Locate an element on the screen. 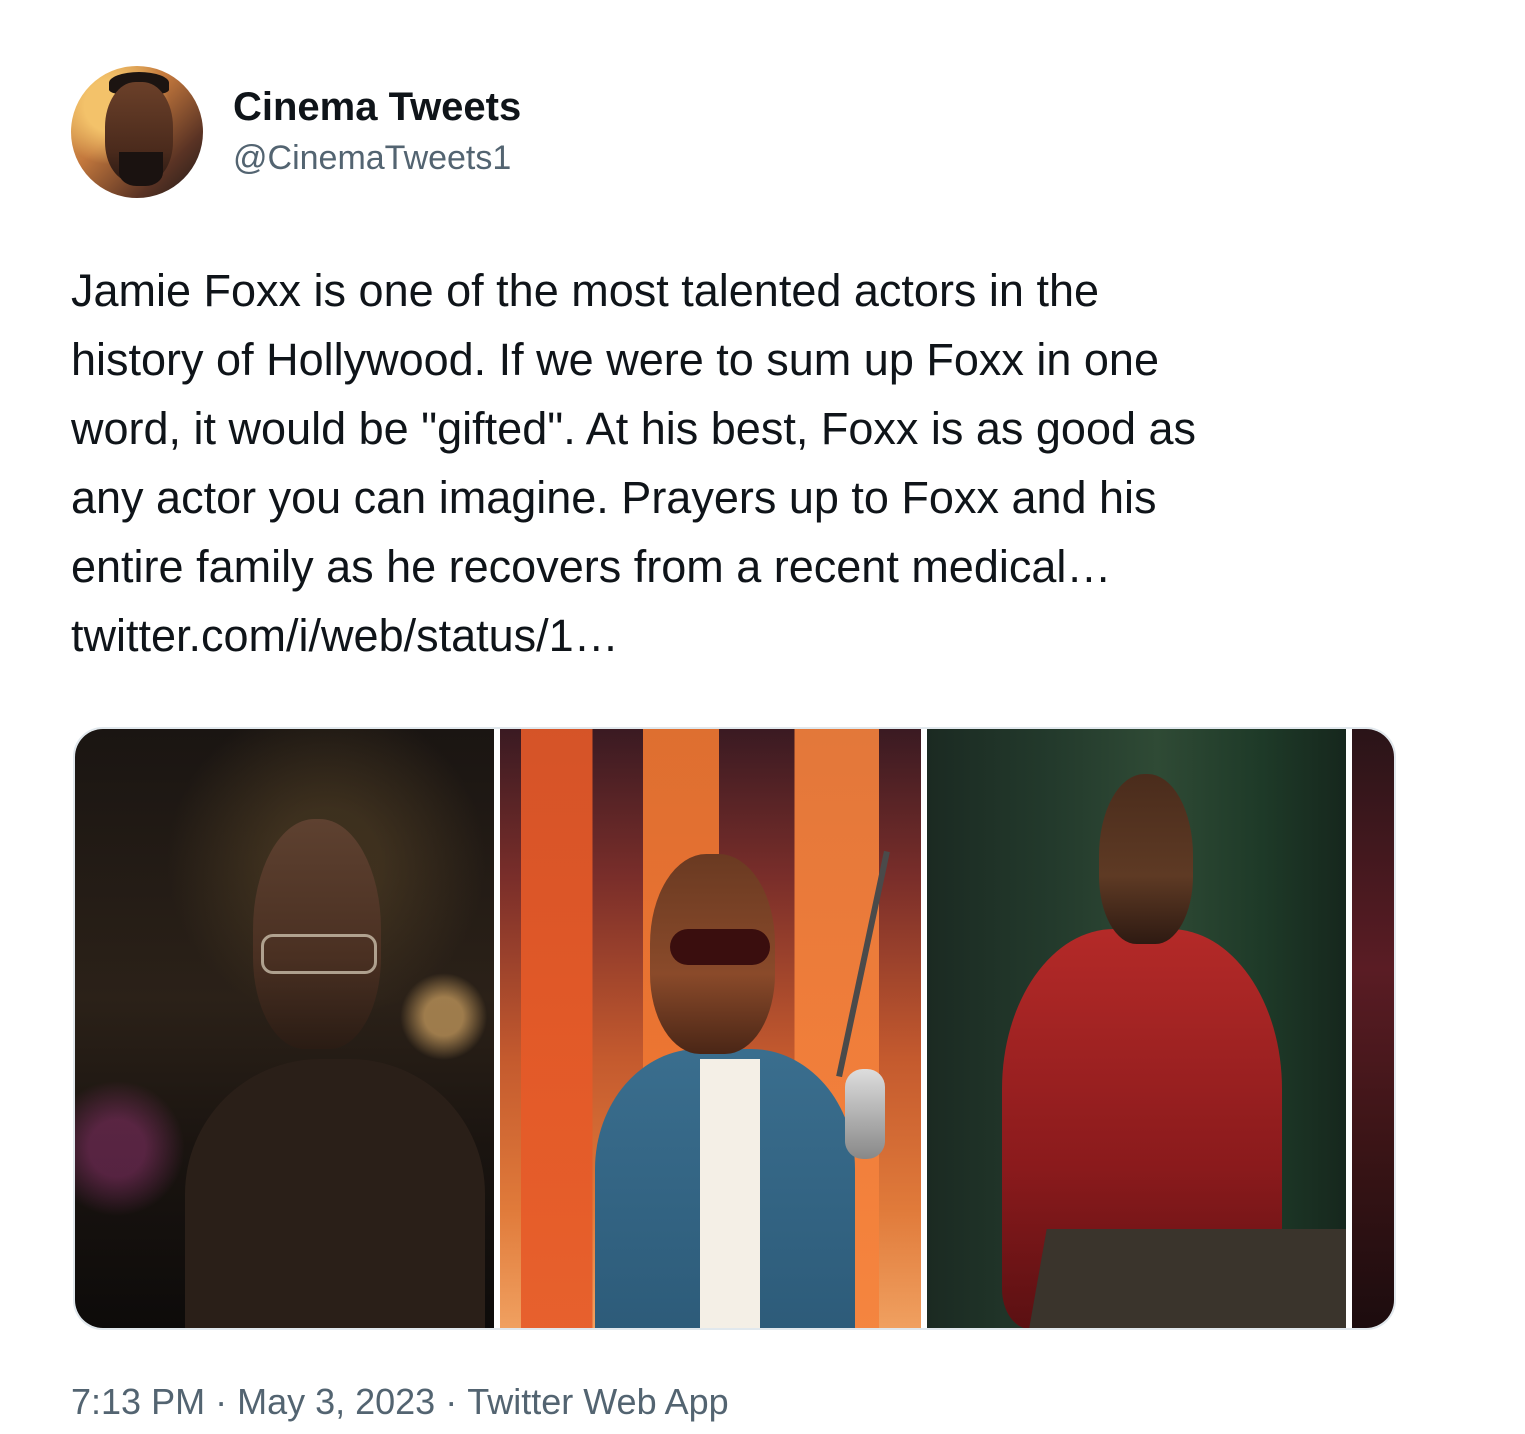  tweet-source: Twitter Web App is located at coordinates (597, 1401).